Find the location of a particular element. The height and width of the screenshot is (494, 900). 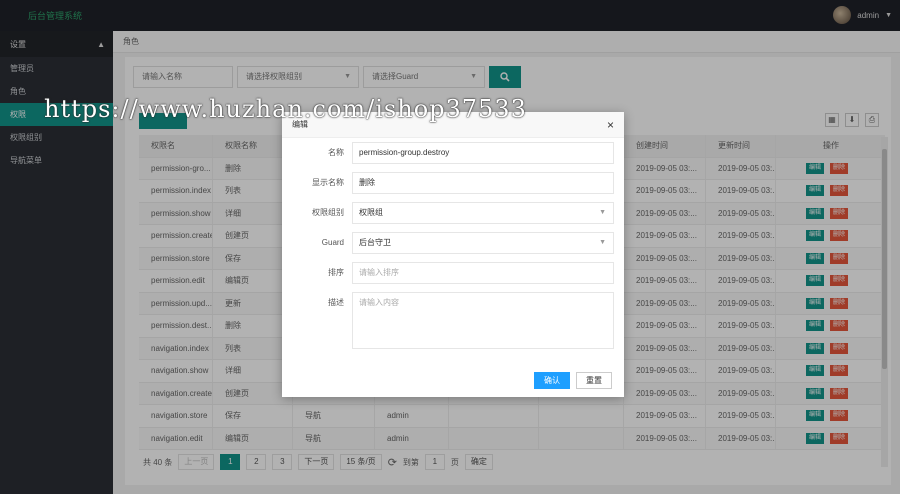

name-label: 名称 is located at coordinates (336, 152).